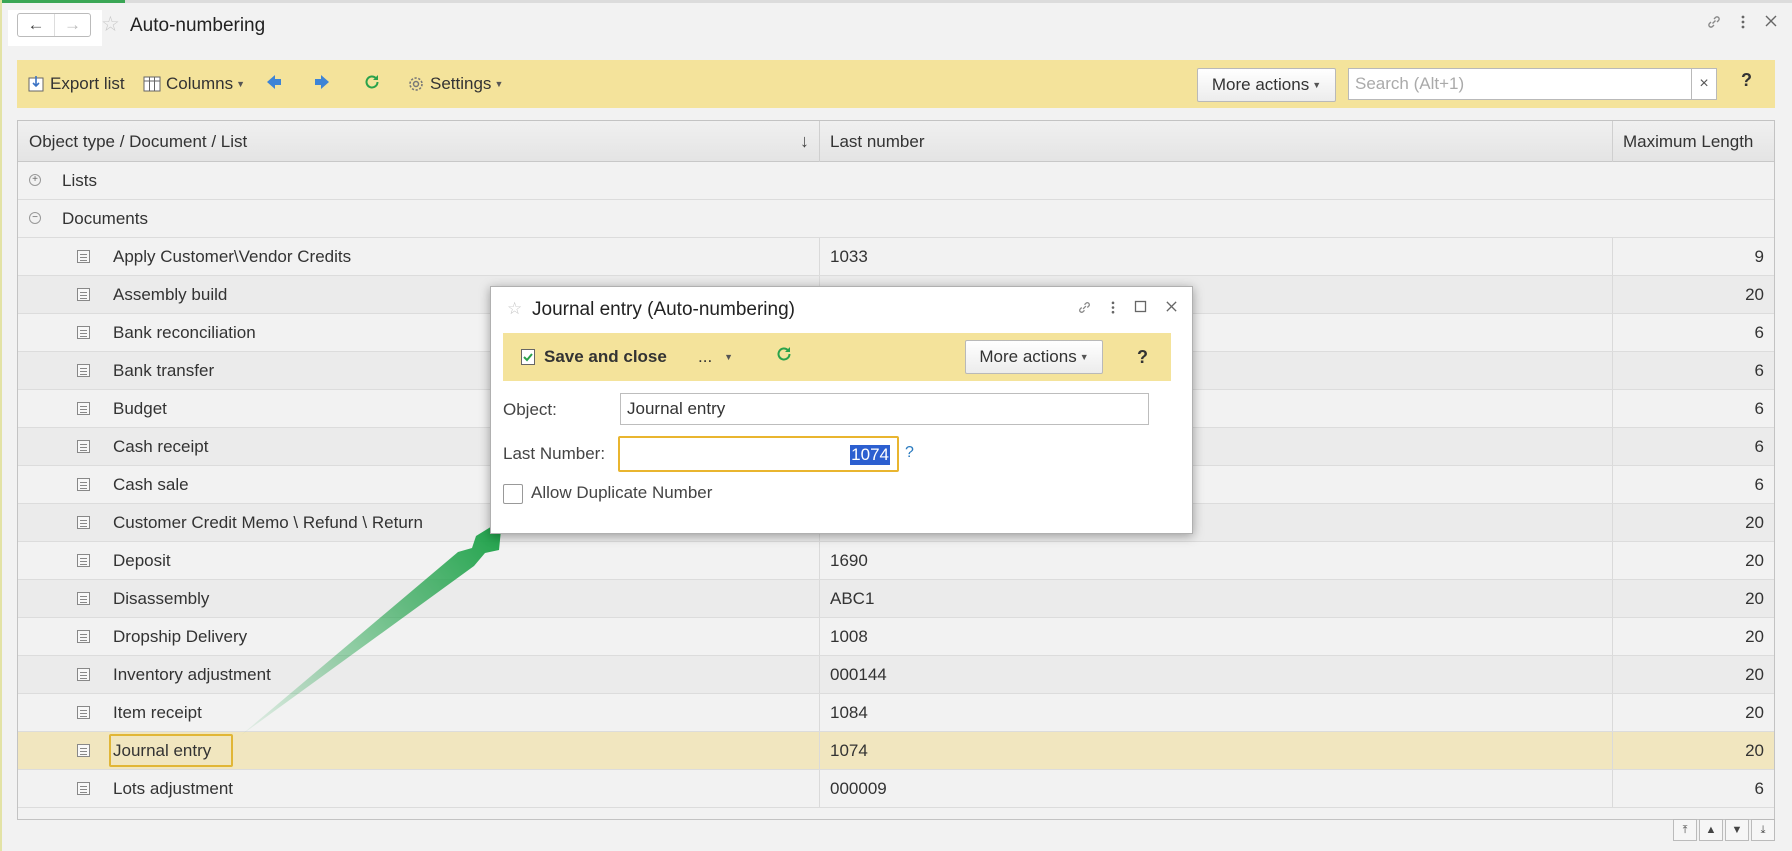 Image resolution: width=1792 pixels, height=851 pixels. I want to click on save-and-close-button: Save and close, so click(593, 357).